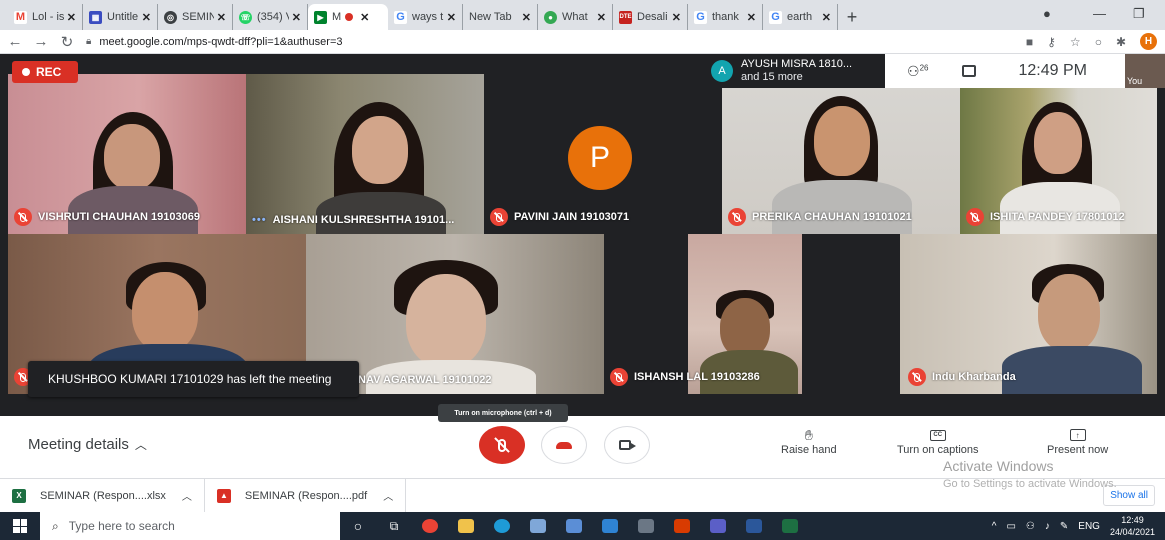 The width and height of the screenshot is (1165, 540). I want to click on tab-earth: Gearth ✕, so click(800, 17).